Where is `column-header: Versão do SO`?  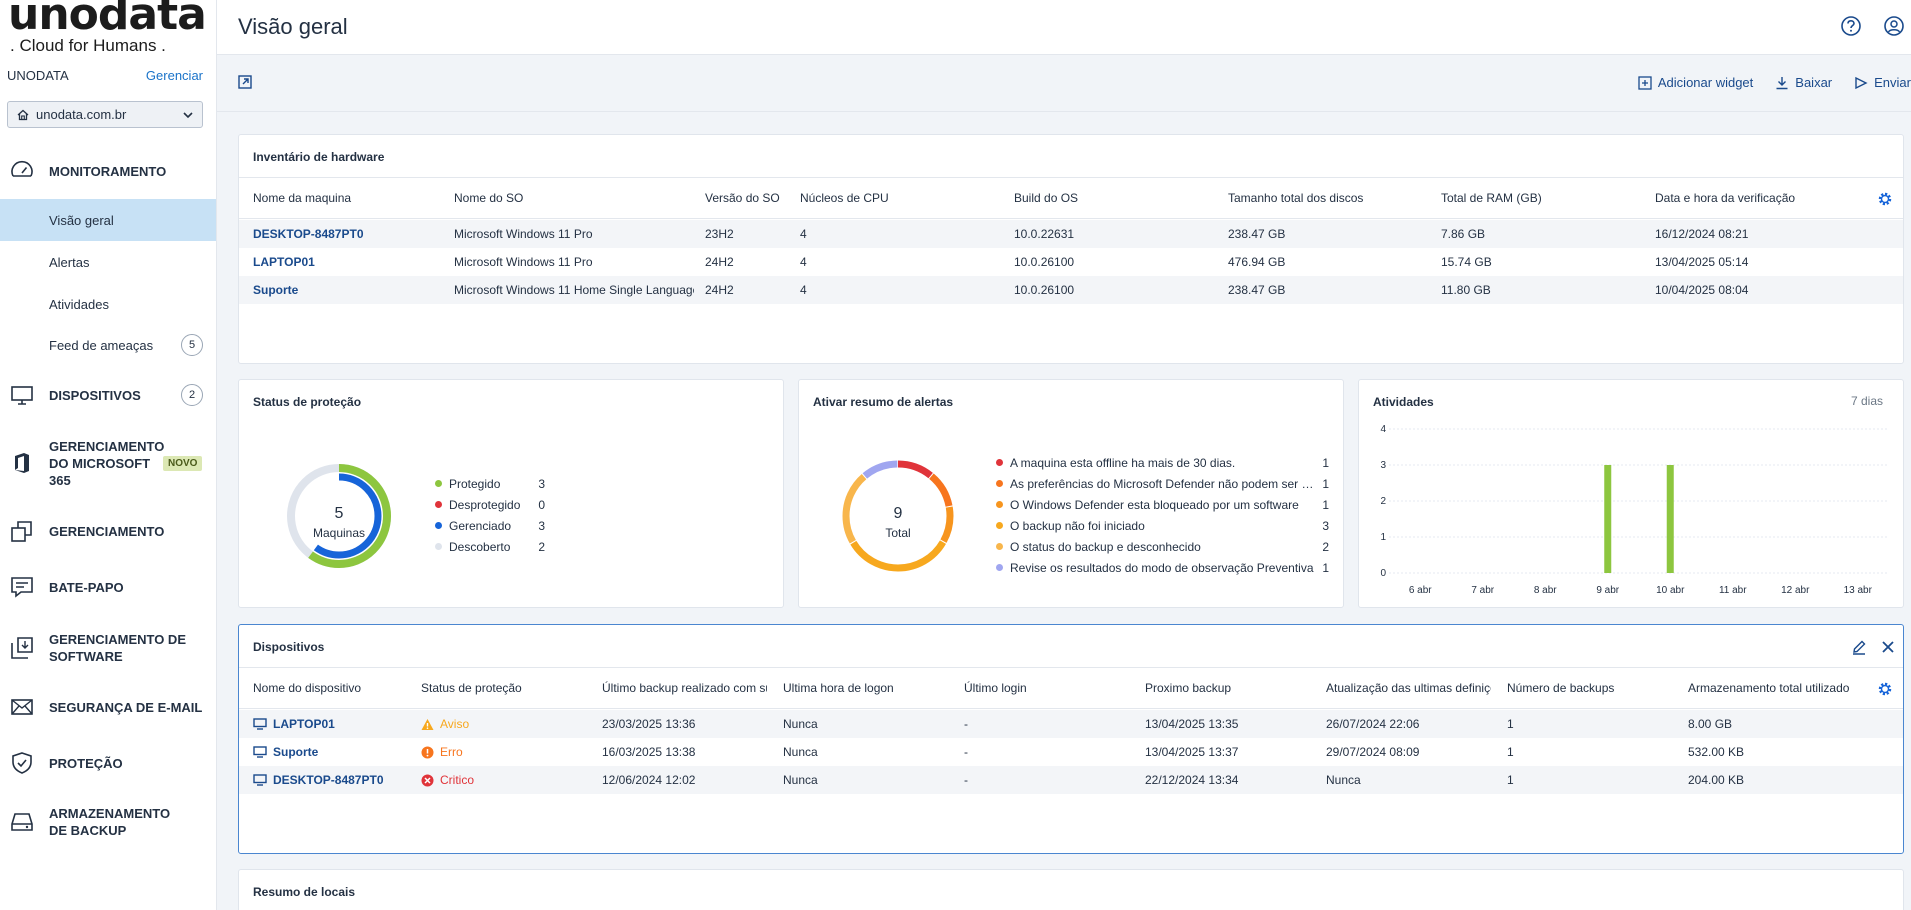 column-header: Versão do SO is located at coordinates (750, 198).